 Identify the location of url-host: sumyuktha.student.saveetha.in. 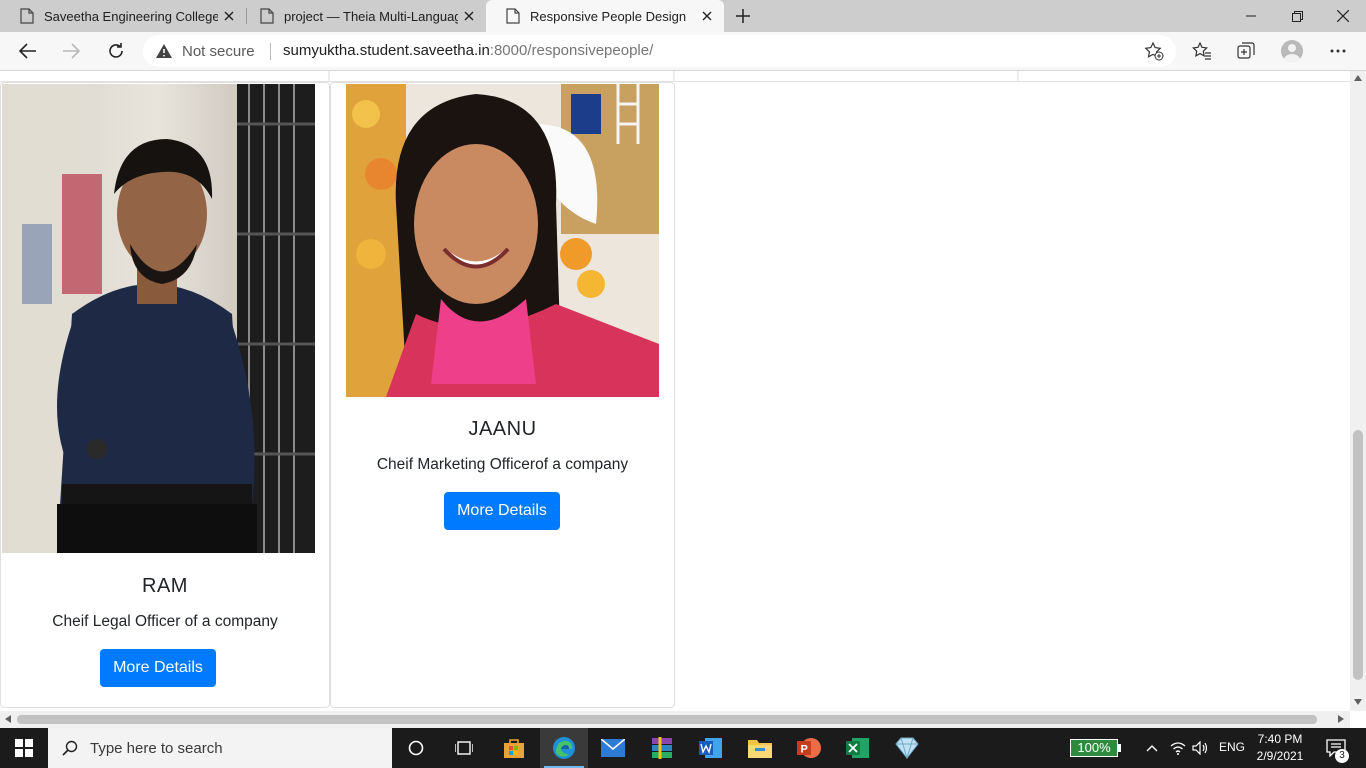
(386, 50).